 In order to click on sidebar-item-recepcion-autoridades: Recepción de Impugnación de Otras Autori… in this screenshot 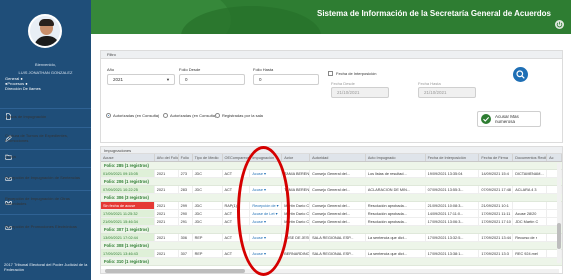, I will do `click(45, 201)`.